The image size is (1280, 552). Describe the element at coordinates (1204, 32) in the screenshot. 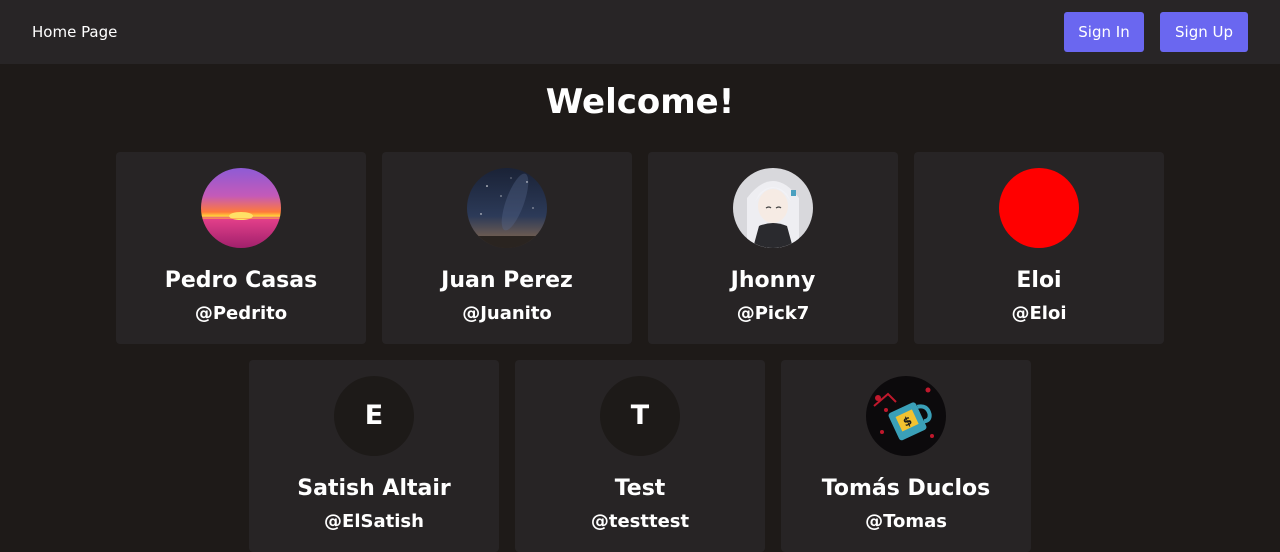

I see `sign-up-button: Sign Up` at that location.